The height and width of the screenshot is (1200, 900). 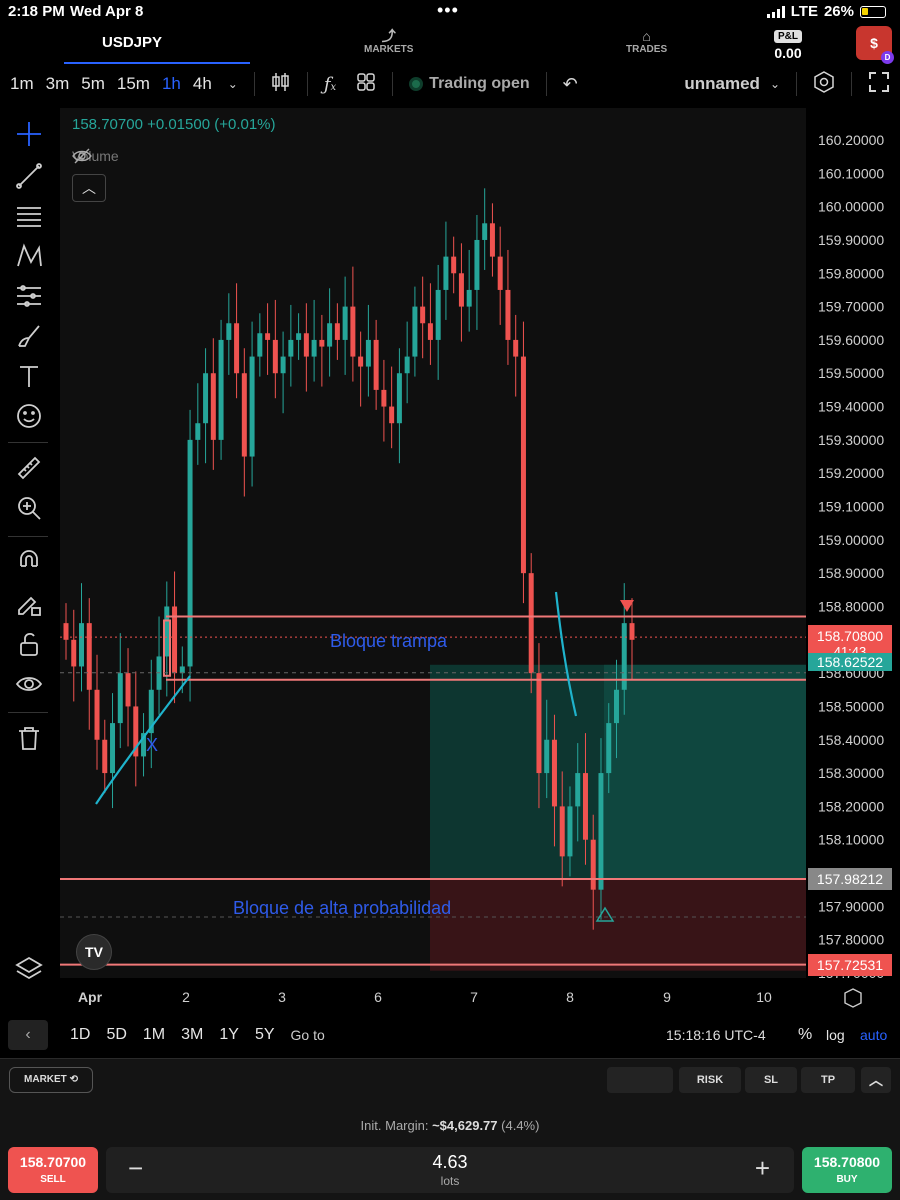 What do you see at coordinates (851, 840) in the screenshot?
I see `y-tick-label: 158.10000` at bounding box center [851, 840].